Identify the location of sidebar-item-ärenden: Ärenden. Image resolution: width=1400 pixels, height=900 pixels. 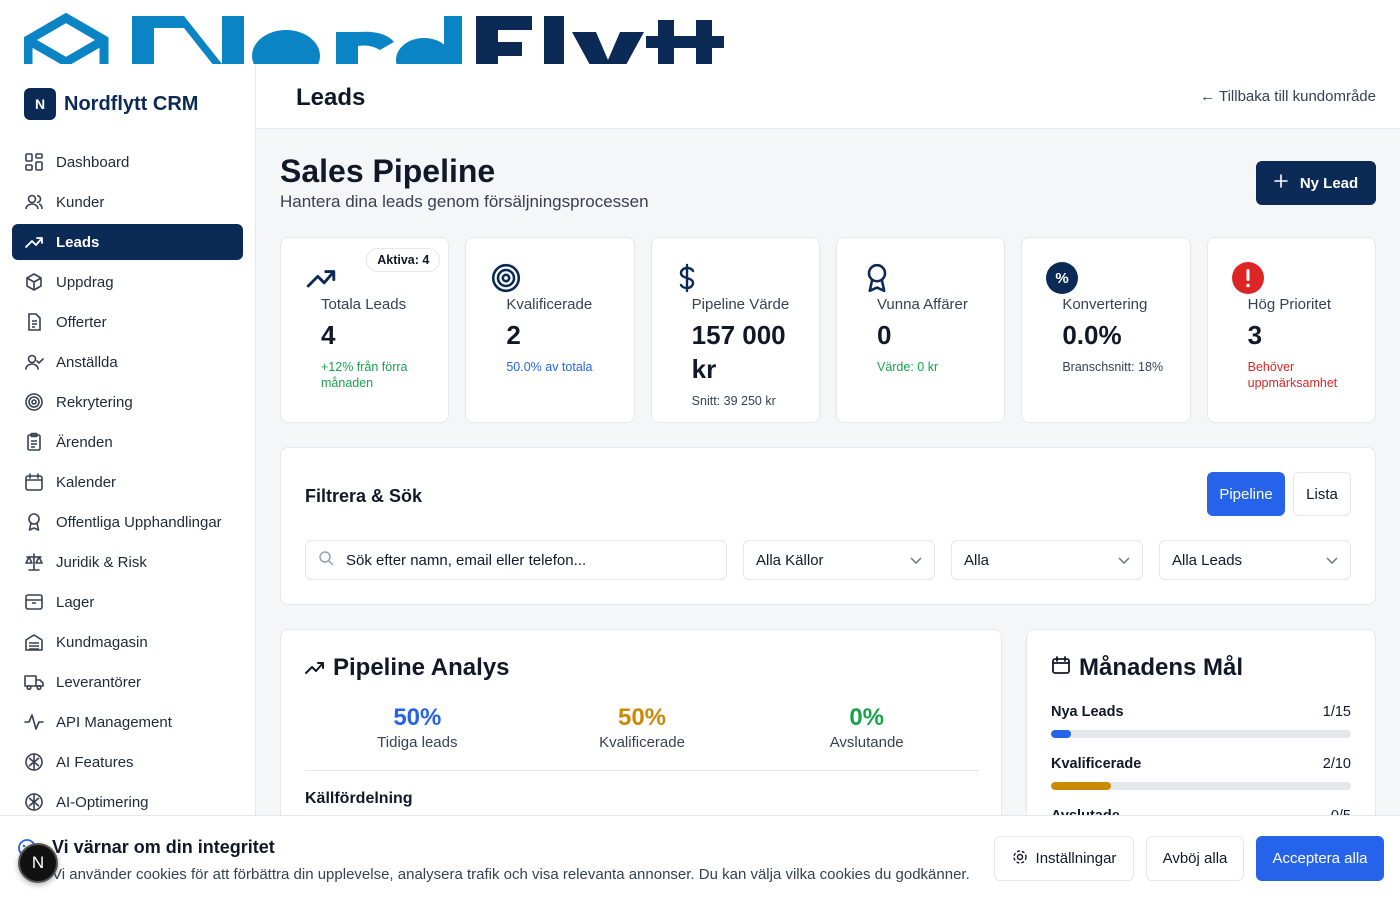
(127, 442).